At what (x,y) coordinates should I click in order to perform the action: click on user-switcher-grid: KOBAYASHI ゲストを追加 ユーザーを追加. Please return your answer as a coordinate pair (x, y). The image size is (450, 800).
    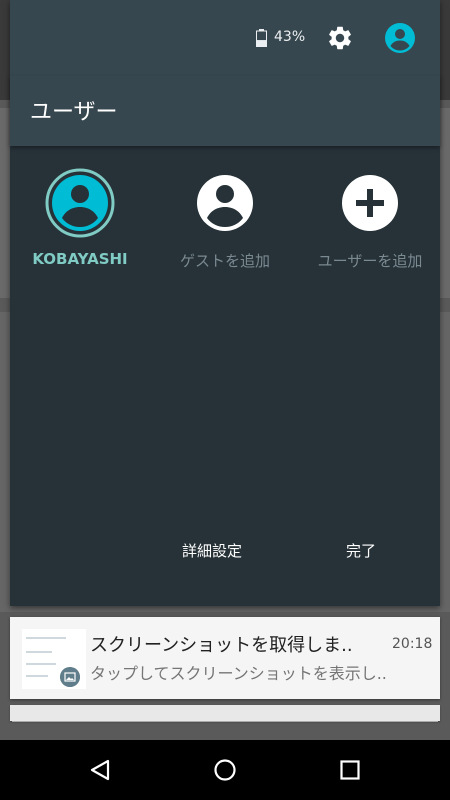
    Looking at the image, I should click on (225, 223).